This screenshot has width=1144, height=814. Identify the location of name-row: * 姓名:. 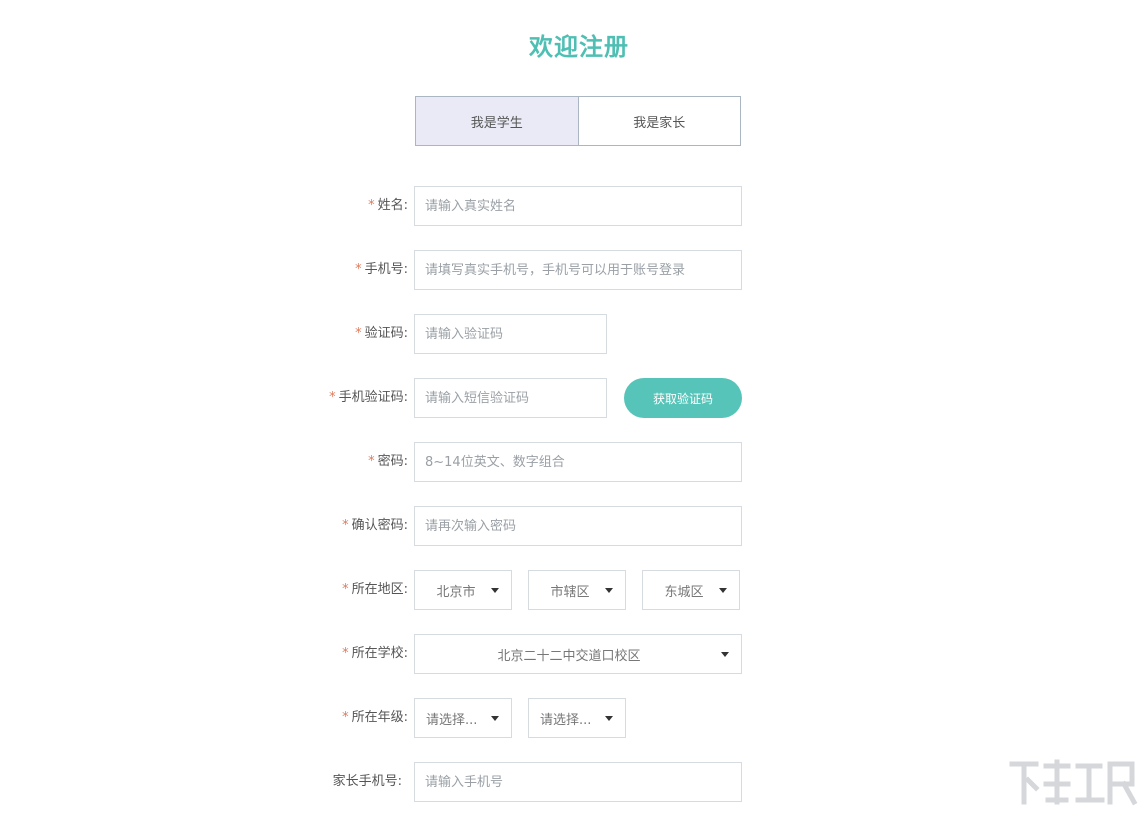
(572, 206).